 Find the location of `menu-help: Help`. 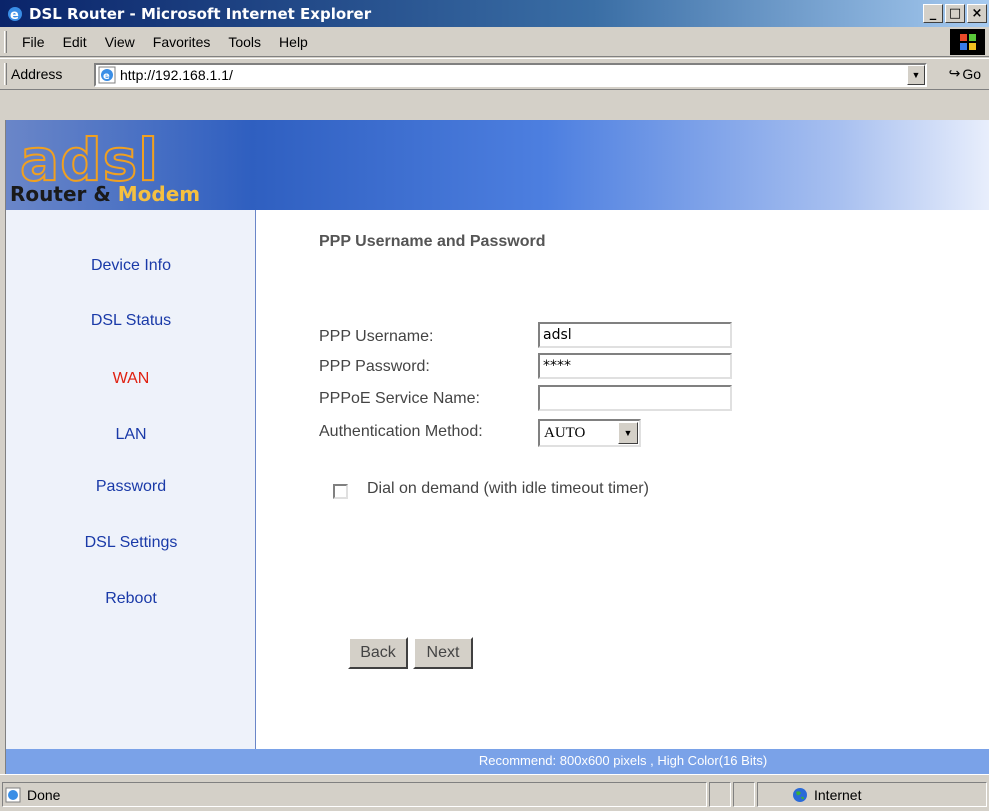

menu-help: Help is located at coordinates (293, 42).